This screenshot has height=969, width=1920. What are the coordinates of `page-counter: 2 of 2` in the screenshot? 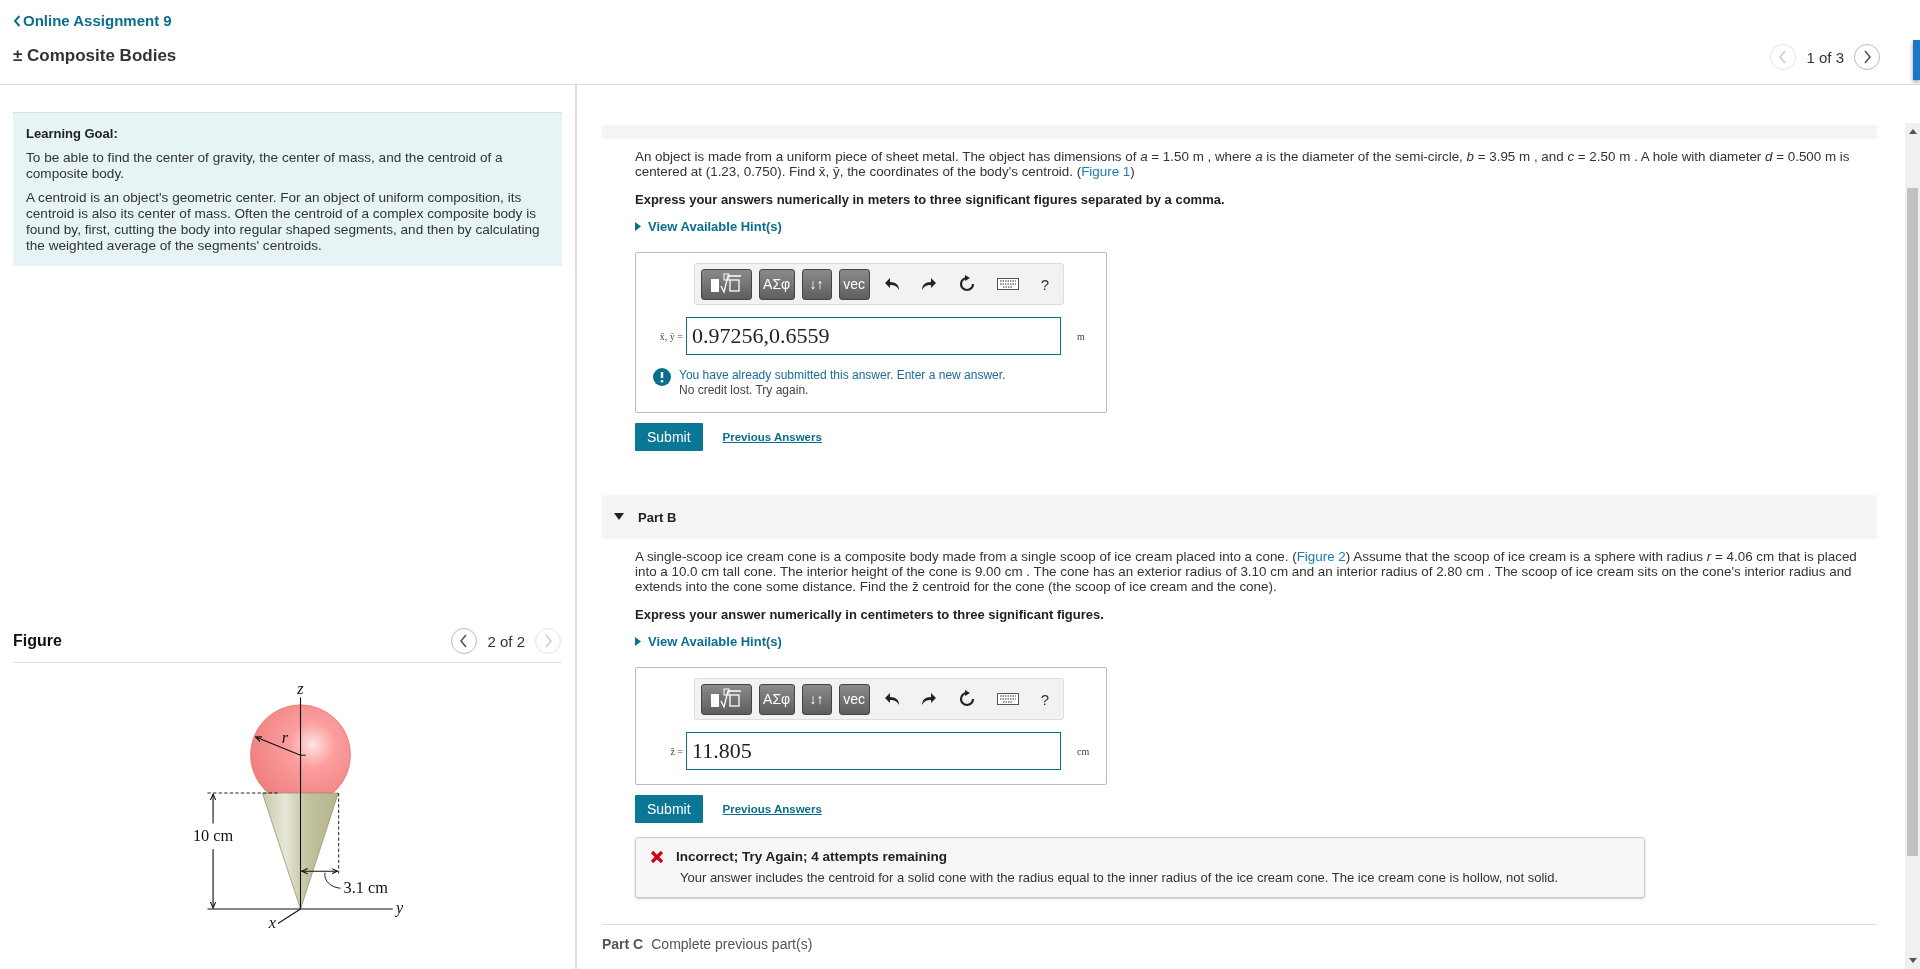 It's located at (506, 641).